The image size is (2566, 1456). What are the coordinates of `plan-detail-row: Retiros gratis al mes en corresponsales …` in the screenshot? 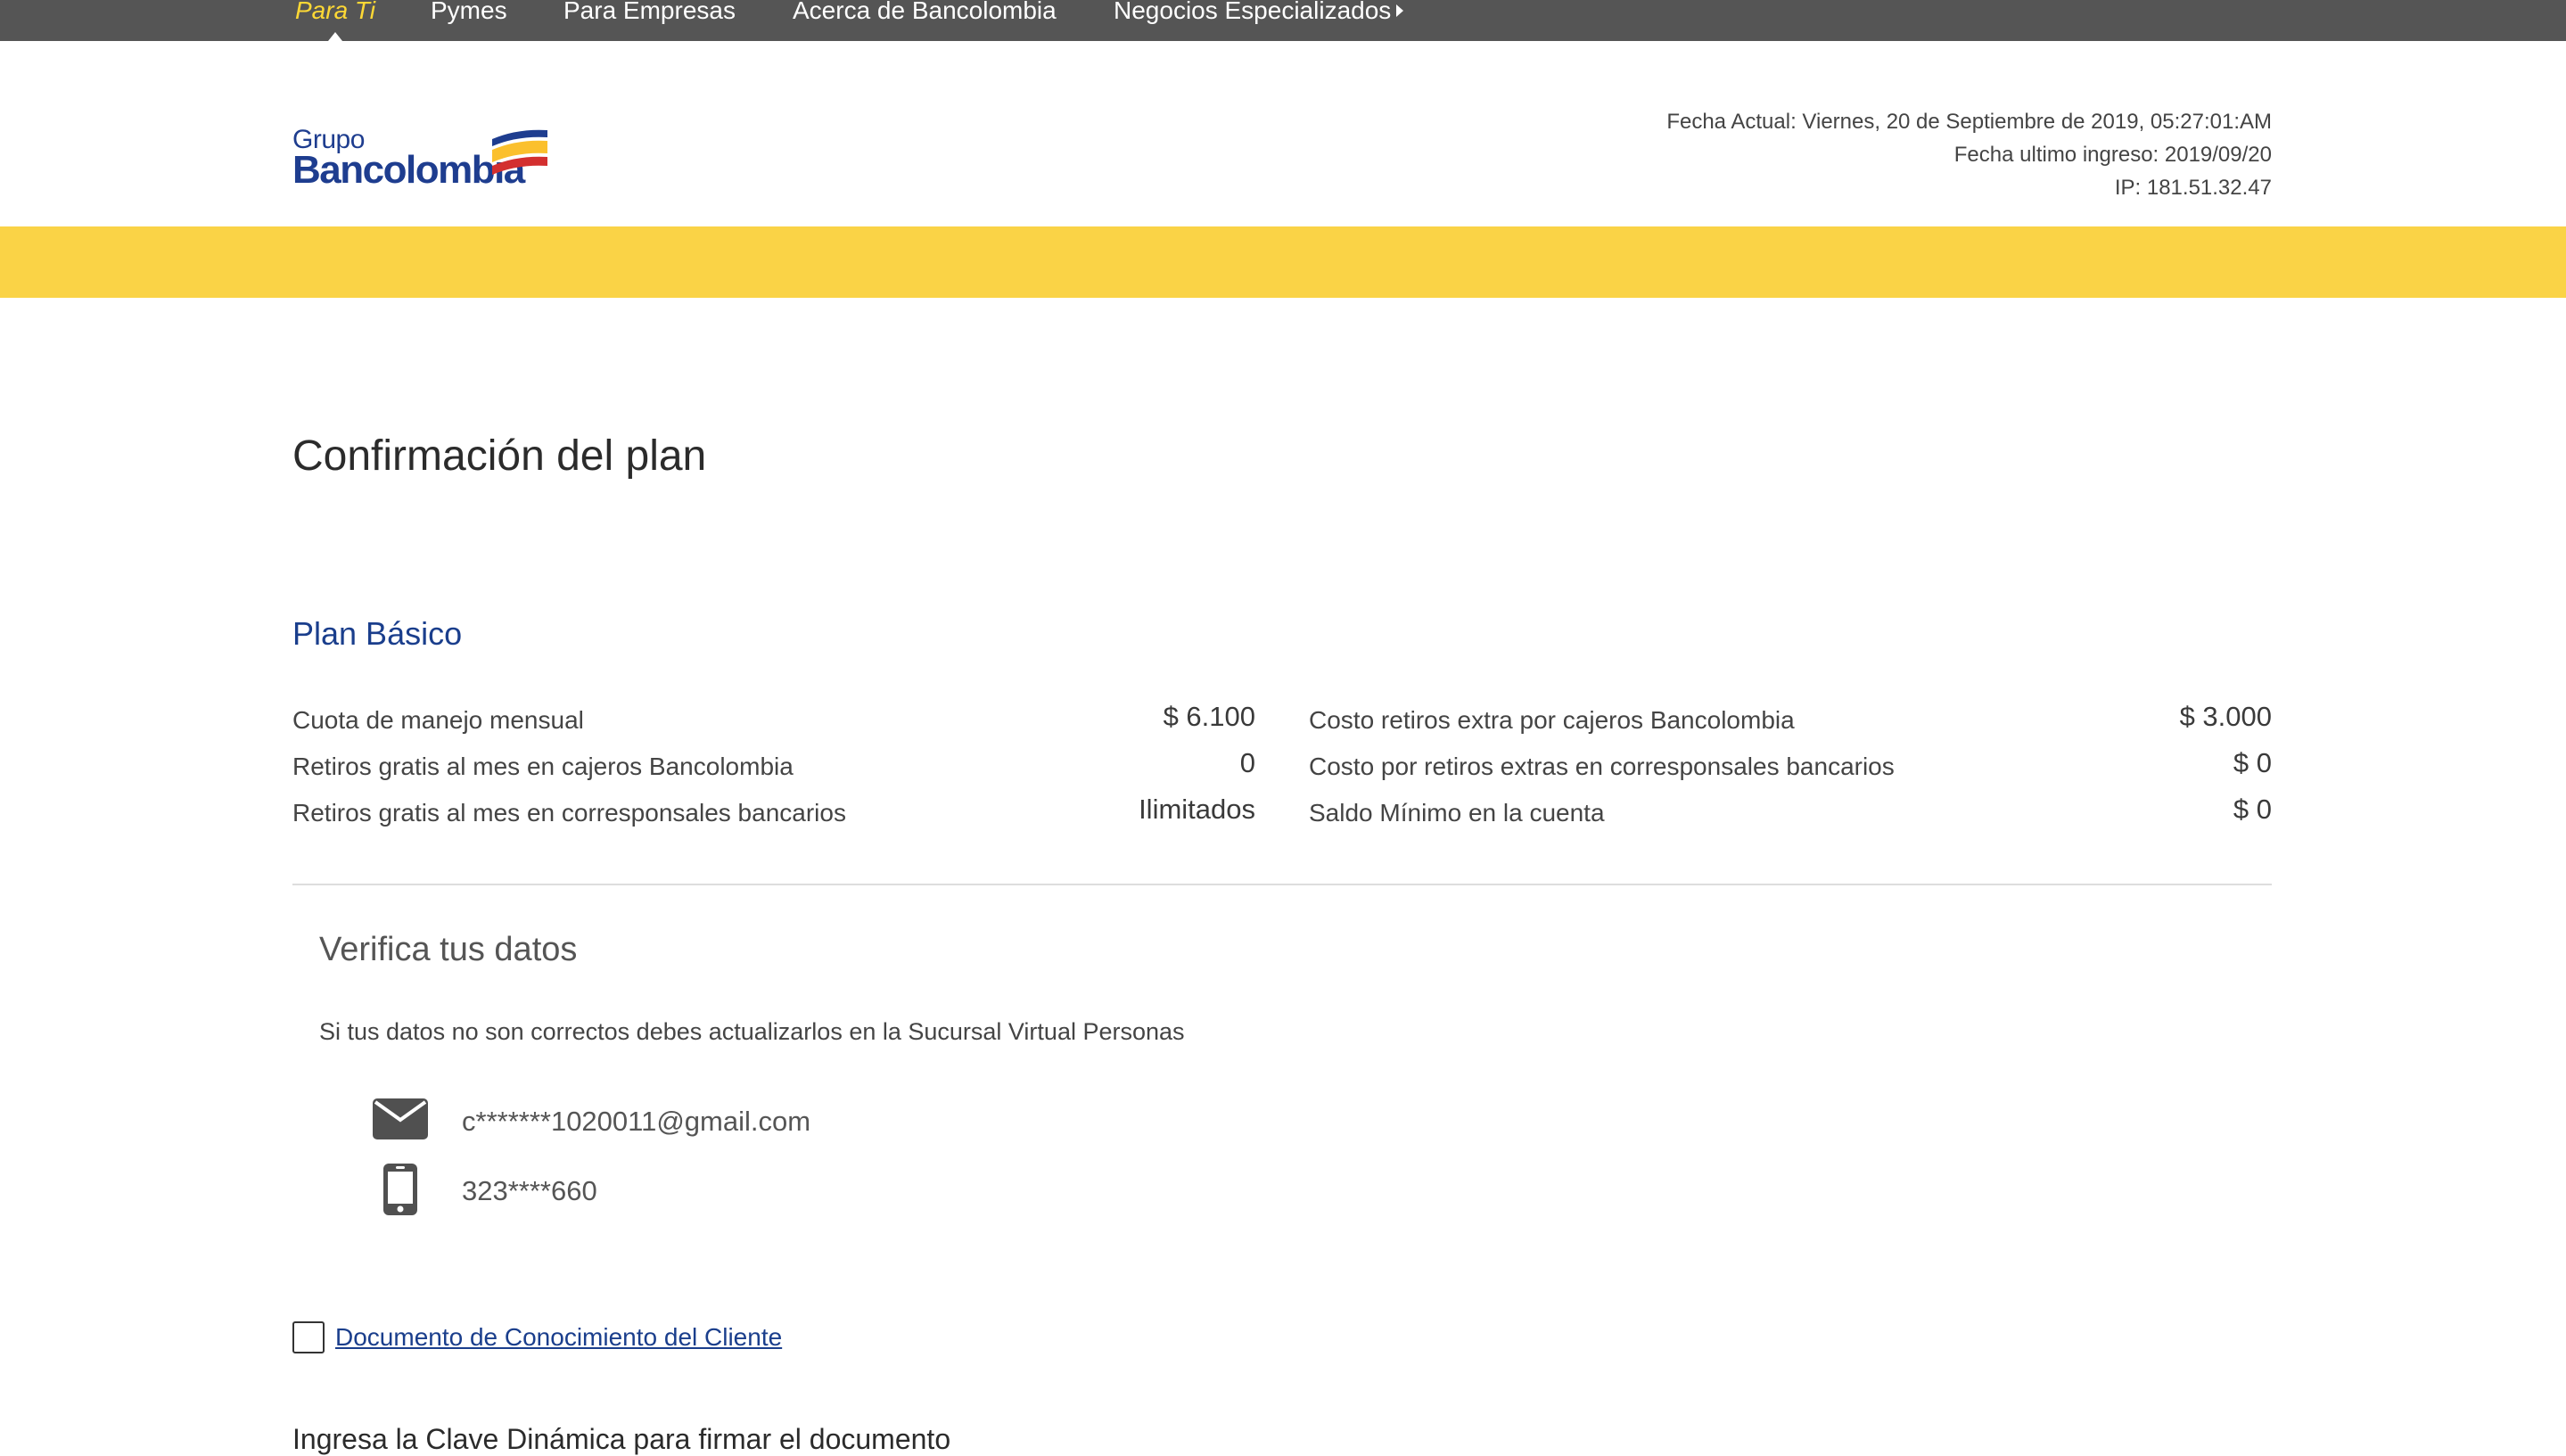 It's located at (773, 817).